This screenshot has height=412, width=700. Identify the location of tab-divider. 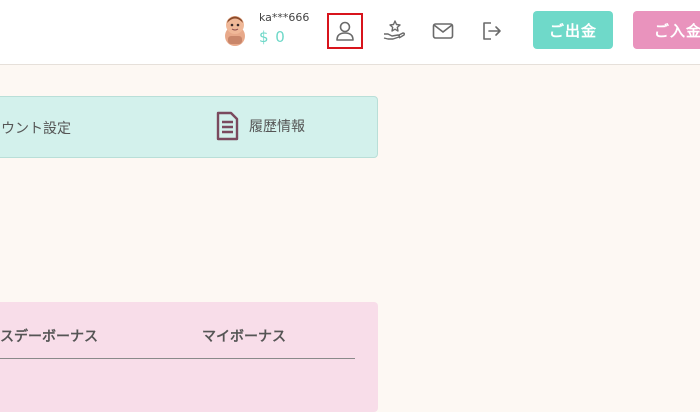
(177, 358).